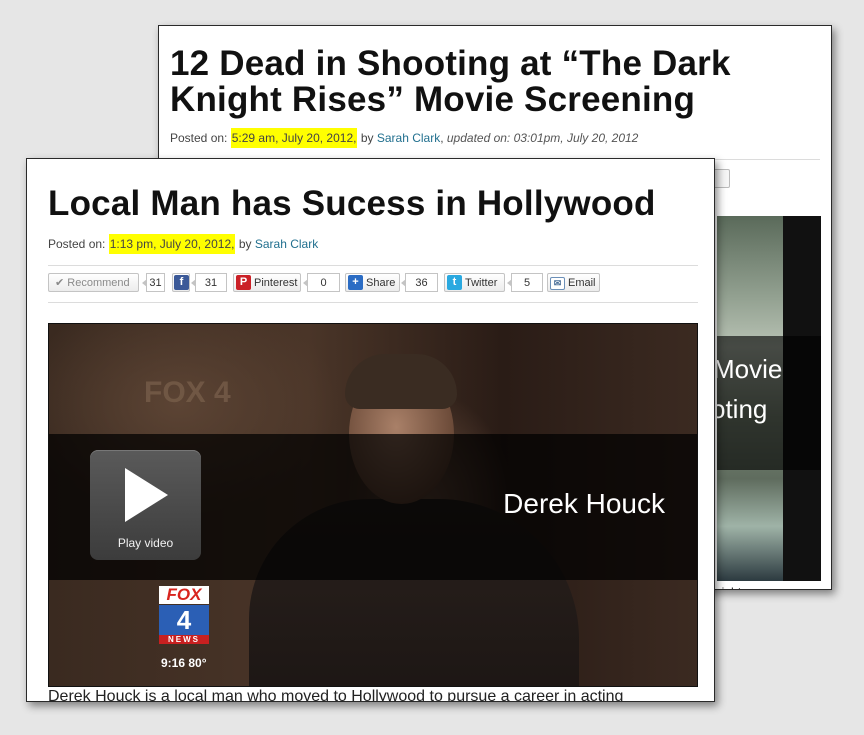 This screenshot has width=864, height=735. Describe the element at coordinates (584, 503) in the screenshot. I see `video-name-overlay: Derek Houck` at that location.